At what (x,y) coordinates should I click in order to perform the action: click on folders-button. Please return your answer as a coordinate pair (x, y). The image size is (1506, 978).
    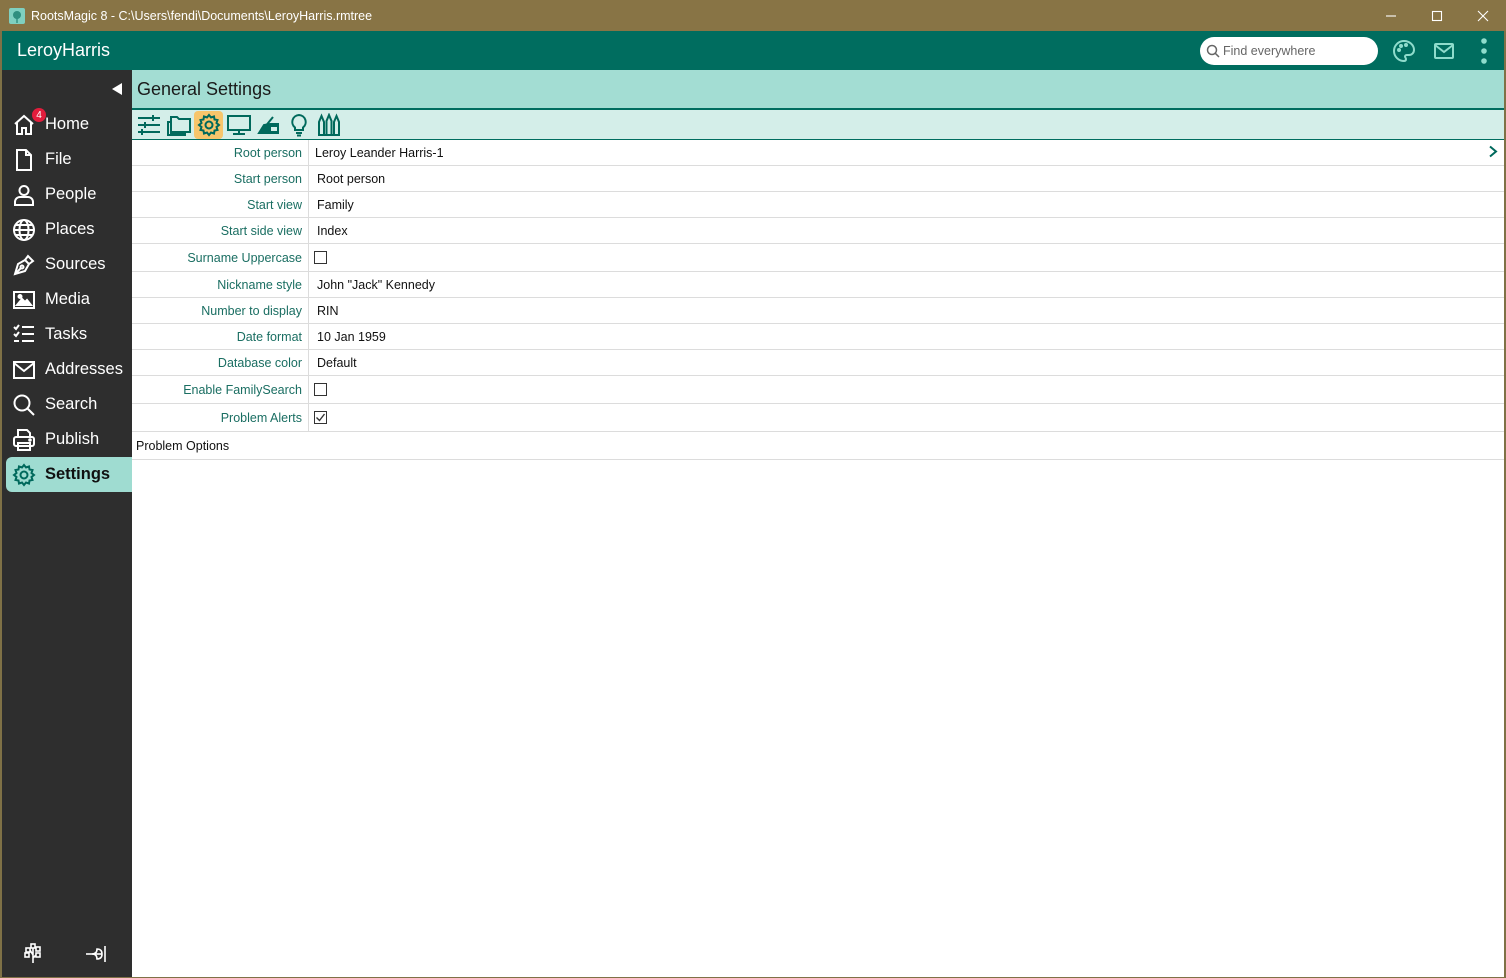
    Looking at the image, I should click on (178, 125).